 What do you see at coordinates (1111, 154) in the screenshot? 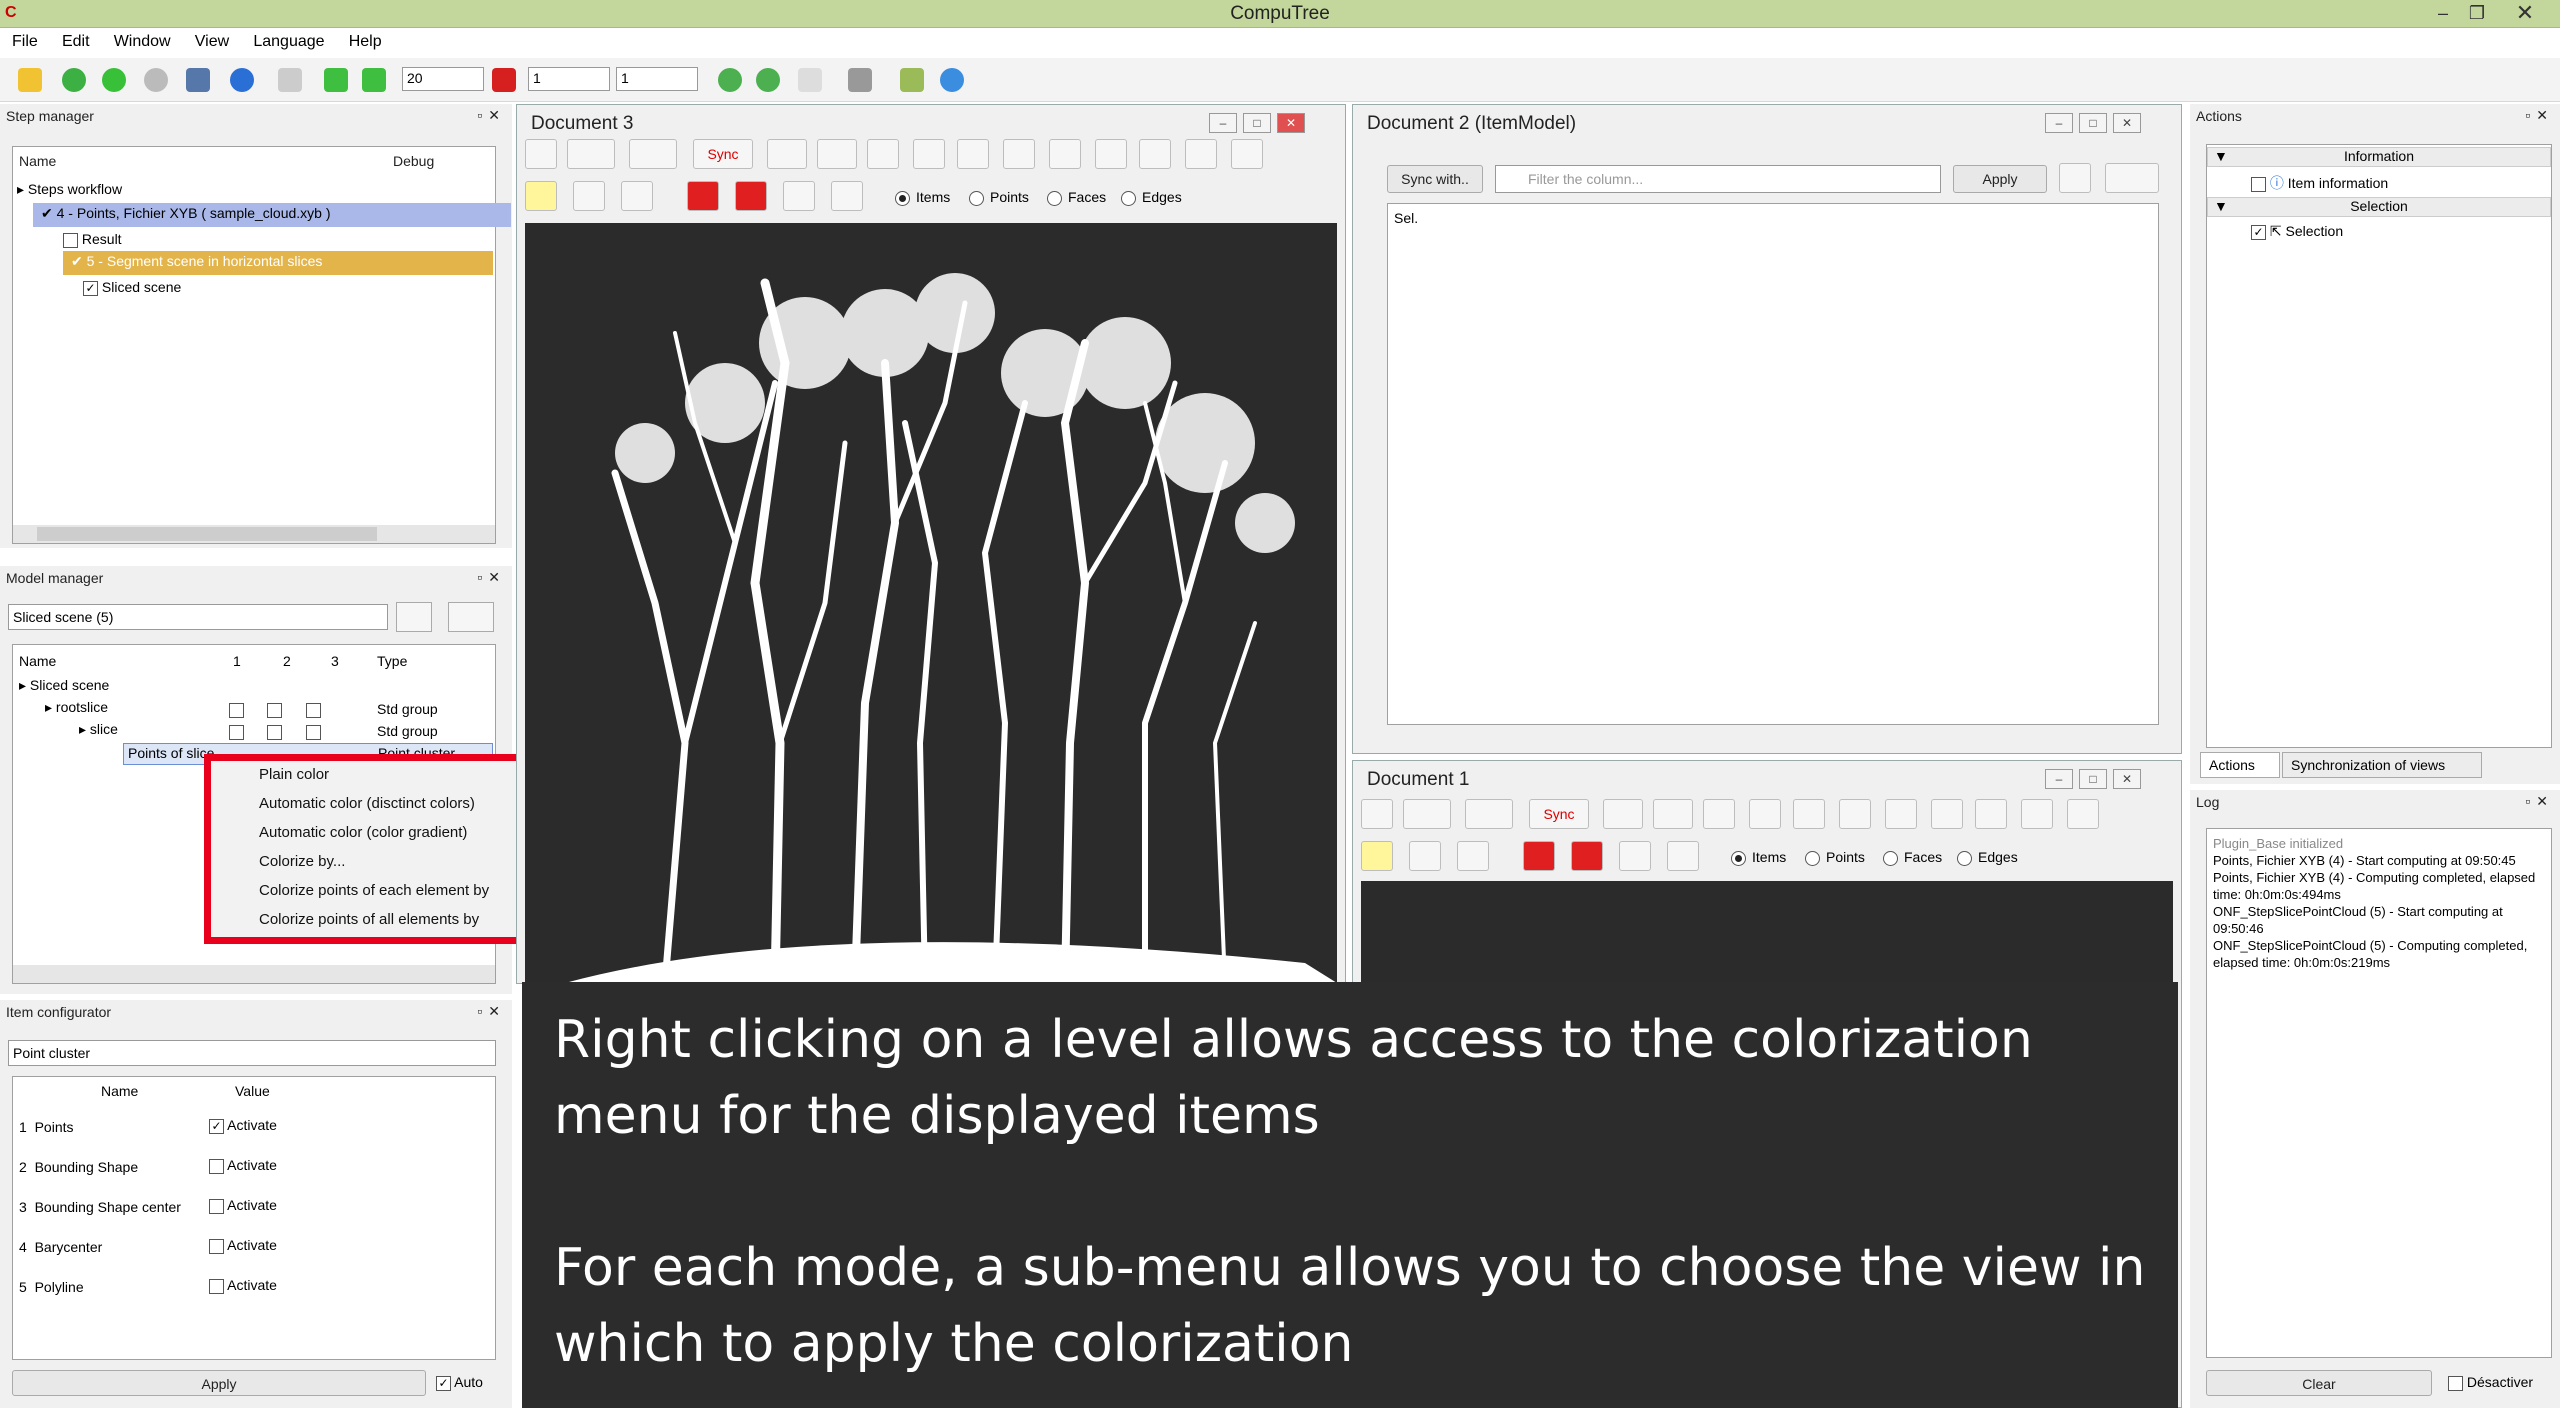
I see `tools-icon` at bounding box center [1111, 154].